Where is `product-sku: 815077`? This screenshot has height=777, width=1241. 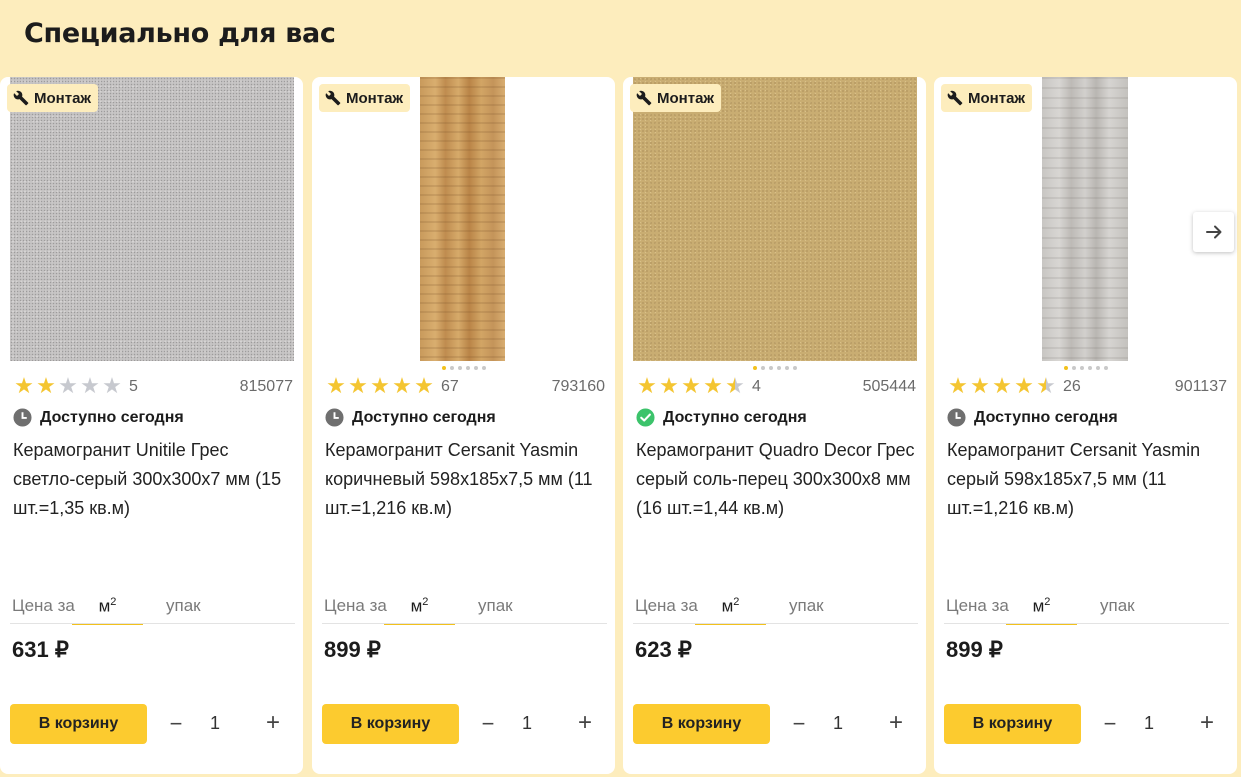 product-sku: 815077 is located at coordinates (266, 386).